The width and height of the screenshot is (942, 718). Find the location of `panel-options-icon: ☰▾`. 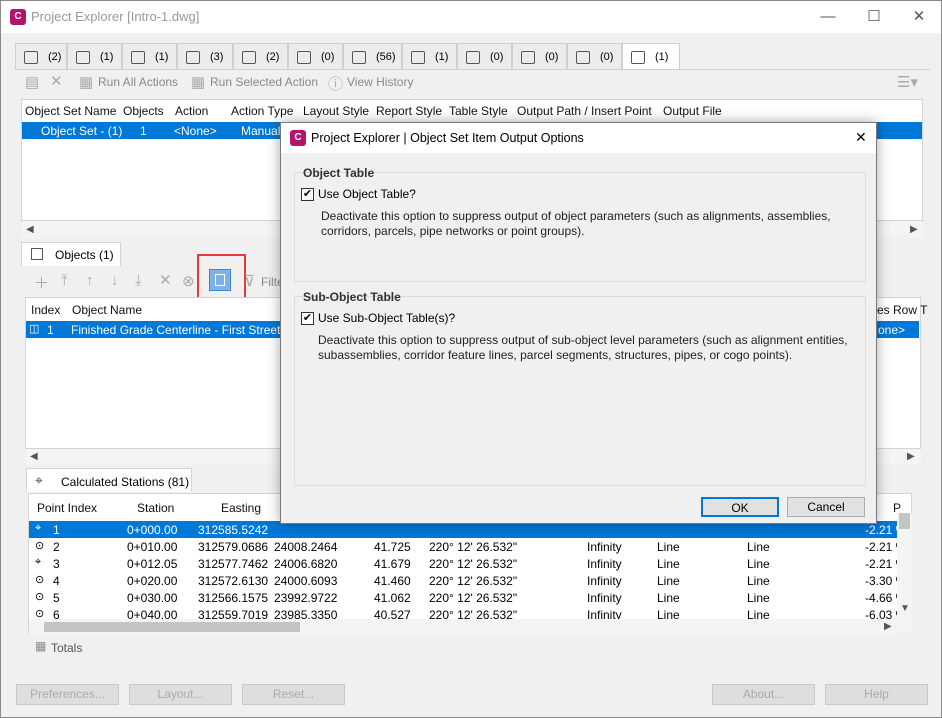

panel-options-icon: ☰▾ is located at coordinates (907, 82).